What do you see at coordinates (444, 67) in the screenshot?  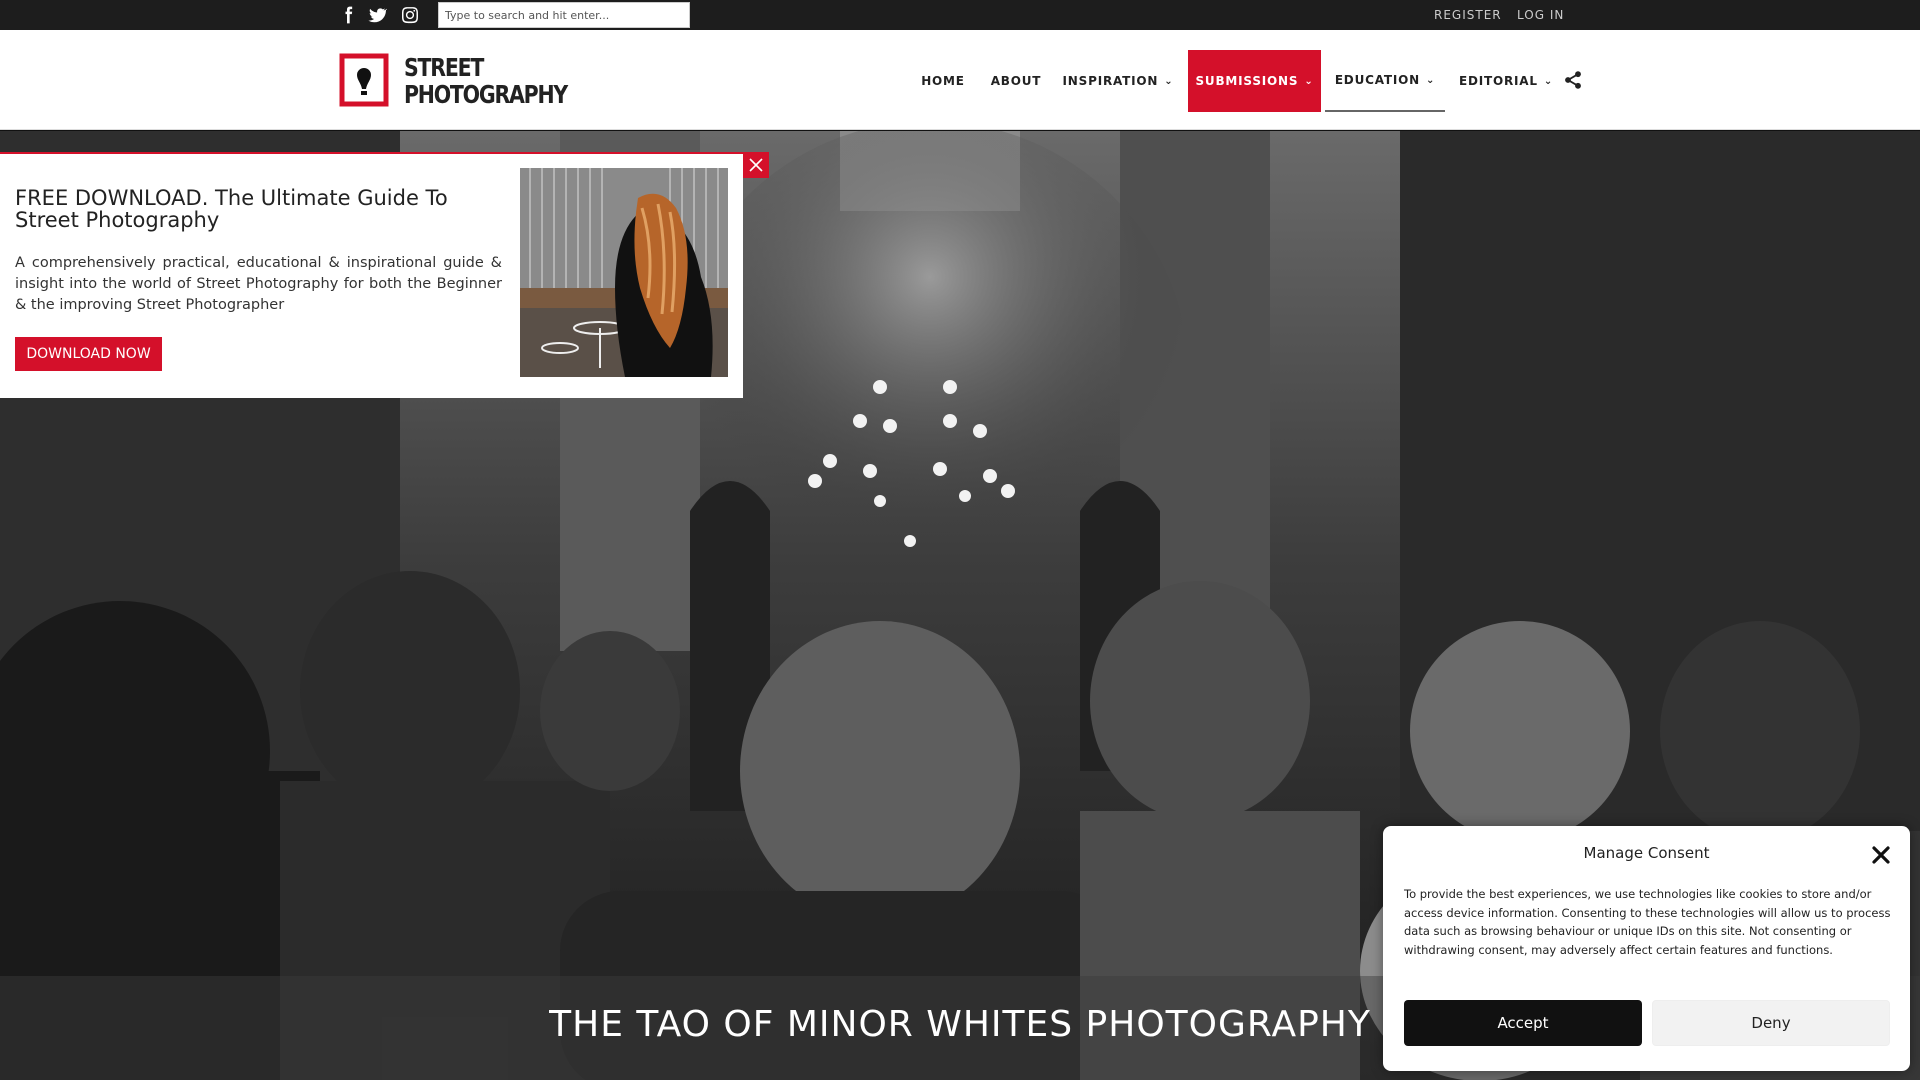 I see `logo-line-1: STREET` at bounding box center [444, 67].